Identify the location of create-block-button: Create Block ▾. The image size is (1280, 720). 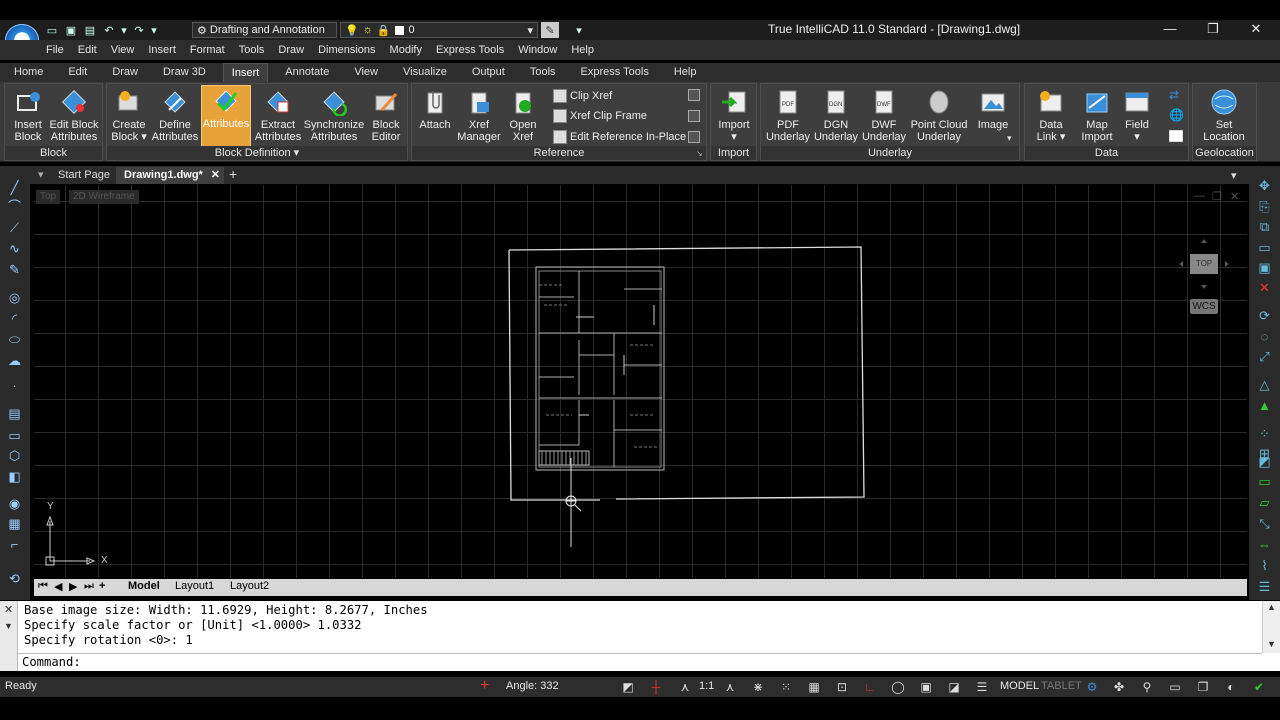
(129, 115).